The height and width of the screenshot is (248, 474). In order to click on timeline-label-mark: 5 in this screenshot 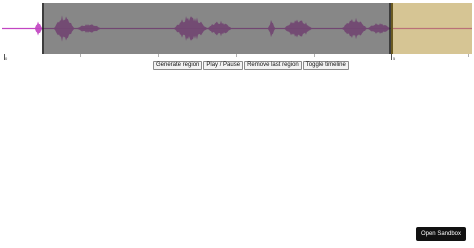, I will do `click(394, 58)`.